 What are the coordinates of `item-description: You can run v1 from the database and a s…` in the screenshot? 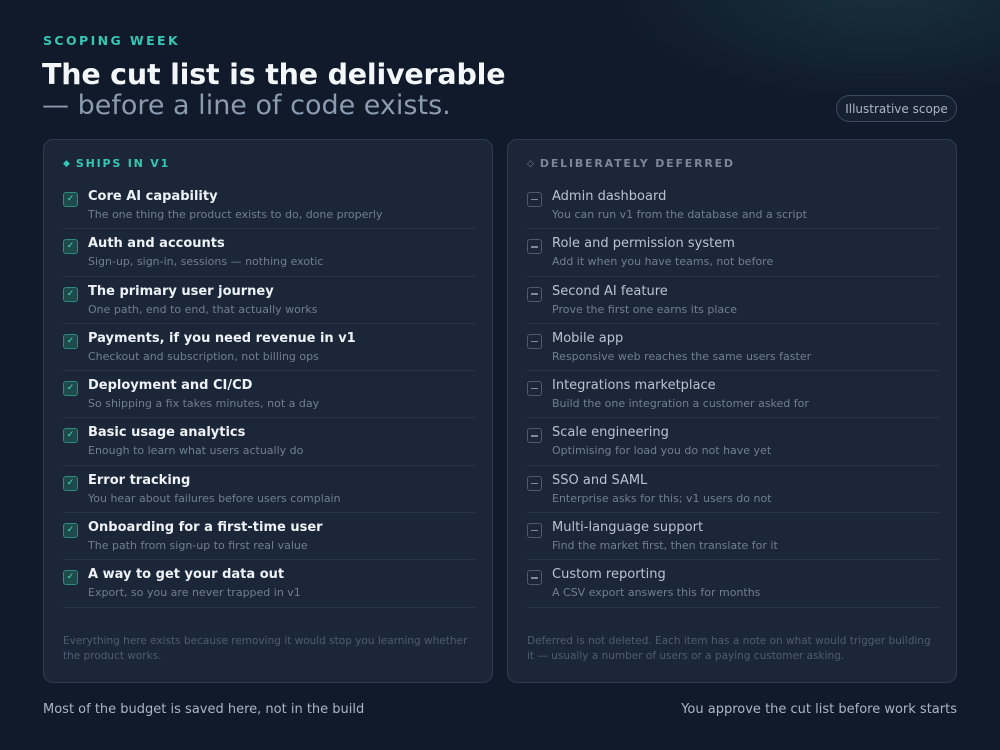 It's located at (679, 214).